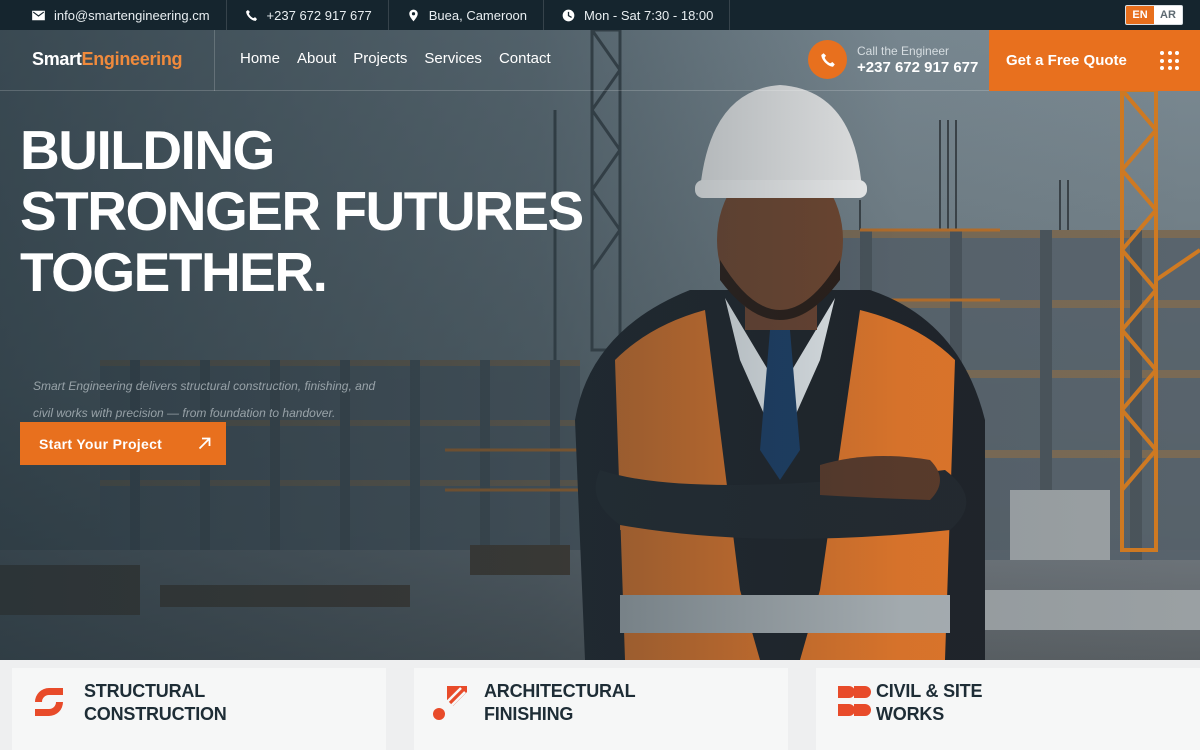 Image resolution: width=1200 pixels, height=750 pixels. I want to click on headline-line-1: BUILDING, so click(147, 150).